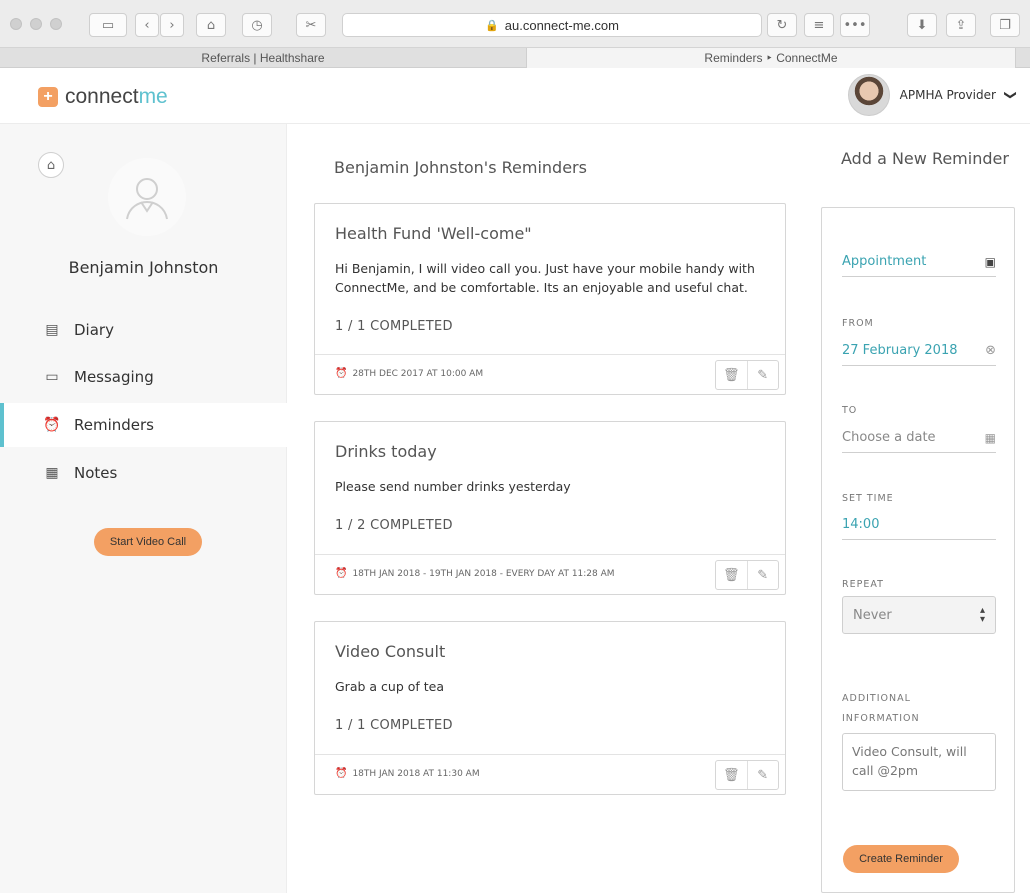  I want to click on tab-label: Reminders ‣ ConnectMe, so click(771, 58).